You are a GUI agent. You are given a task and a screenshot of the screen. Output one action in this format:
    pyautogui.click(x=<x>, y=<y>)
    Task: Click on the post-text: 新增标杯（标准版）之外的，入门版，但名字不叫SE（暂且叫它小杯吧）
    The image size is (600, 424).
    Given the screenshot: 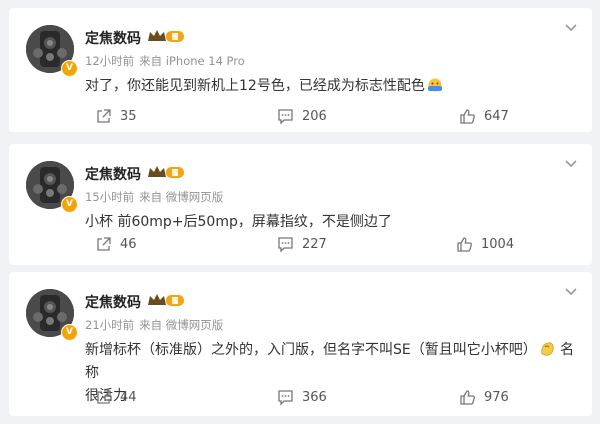 What is the action you would take?
    pyautogui.click(x=311, y=350)
    